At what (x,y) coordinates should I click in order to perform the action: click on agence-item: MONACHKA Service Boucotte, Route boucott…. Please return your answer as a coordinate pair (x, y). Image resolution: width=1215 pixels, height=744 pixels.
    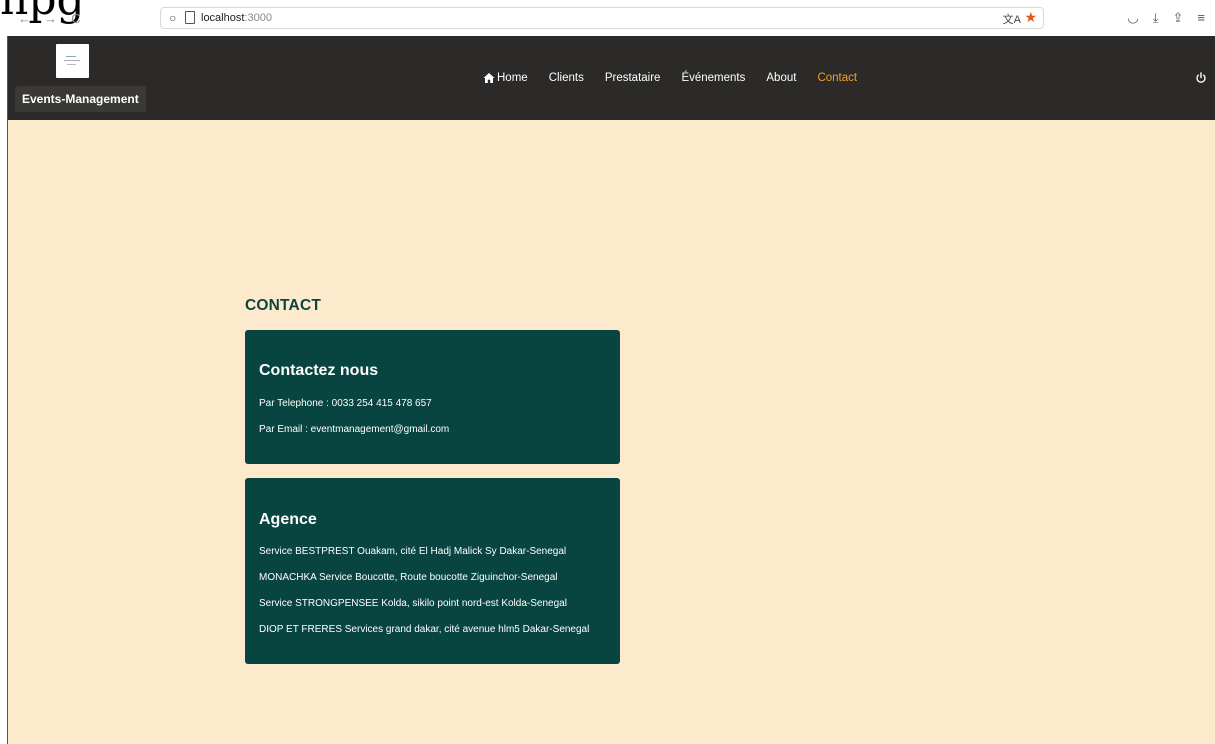
    Looking at the image, I should click on (408, 577).